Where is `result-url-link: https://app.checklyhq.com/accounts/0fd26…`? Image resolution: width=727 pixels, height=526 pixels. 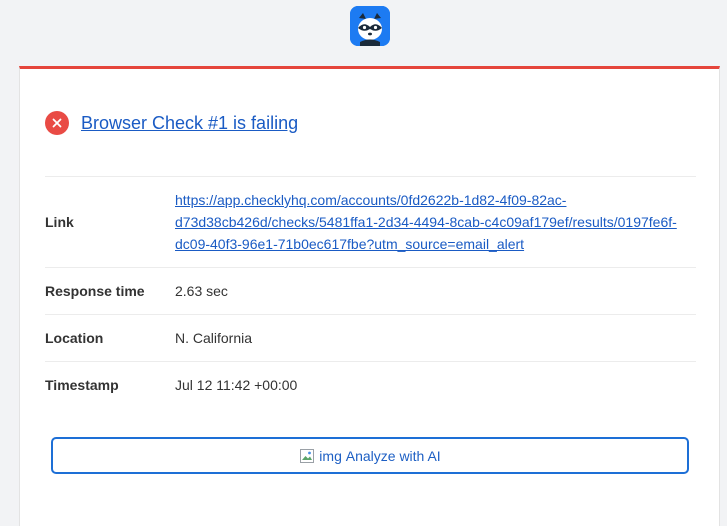 result-url-link: https://app.checklyhq.com/accounts/0fd26… is located at coordinates (426, 222).